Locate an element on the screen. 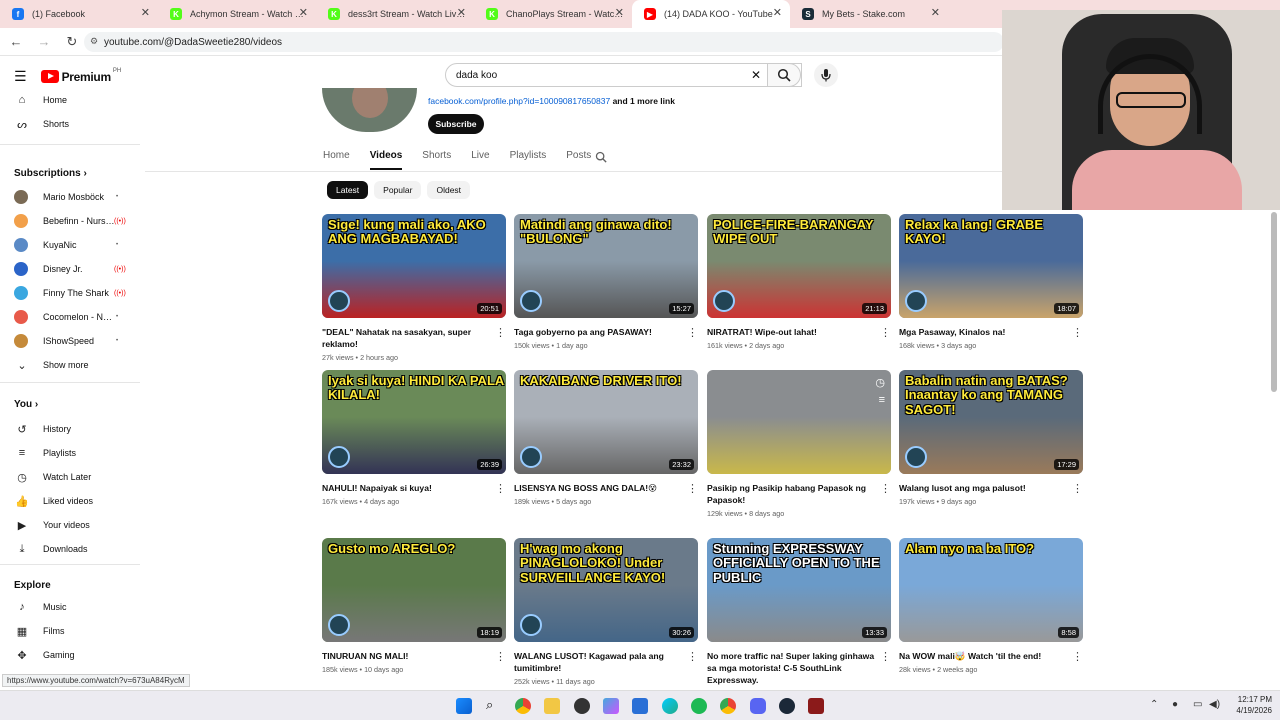 The width and height of the screenshot is (1280, 720). sidebar-item-explore: ♪ Music is located at coordinates (70, 607).